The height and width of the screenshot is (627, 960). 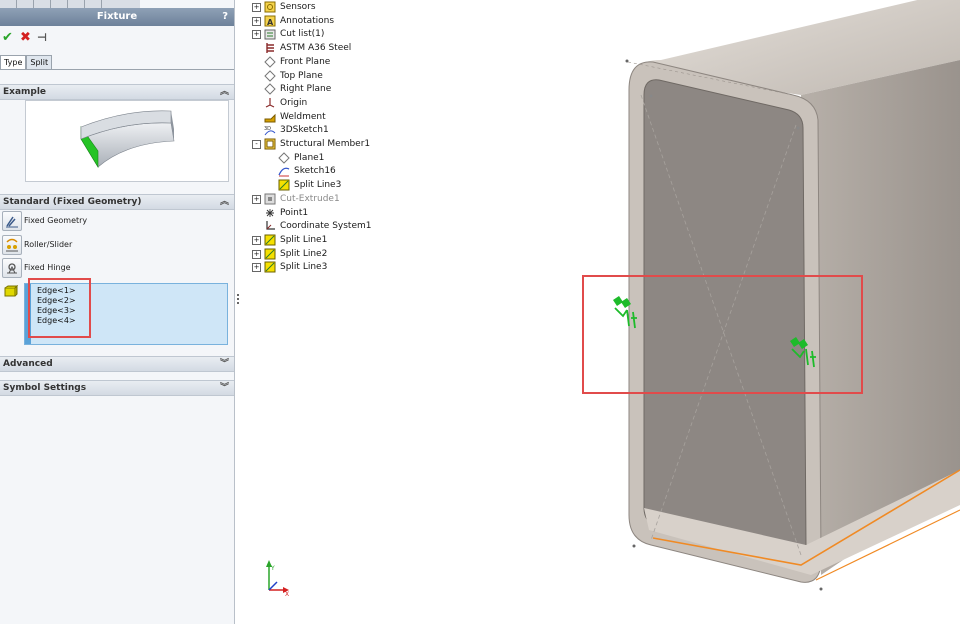 What do you see at coordinates (48, 244) in the screenshot?
I see `roller-slider-label: Roller/Slider` at bounding box center [48, 244].